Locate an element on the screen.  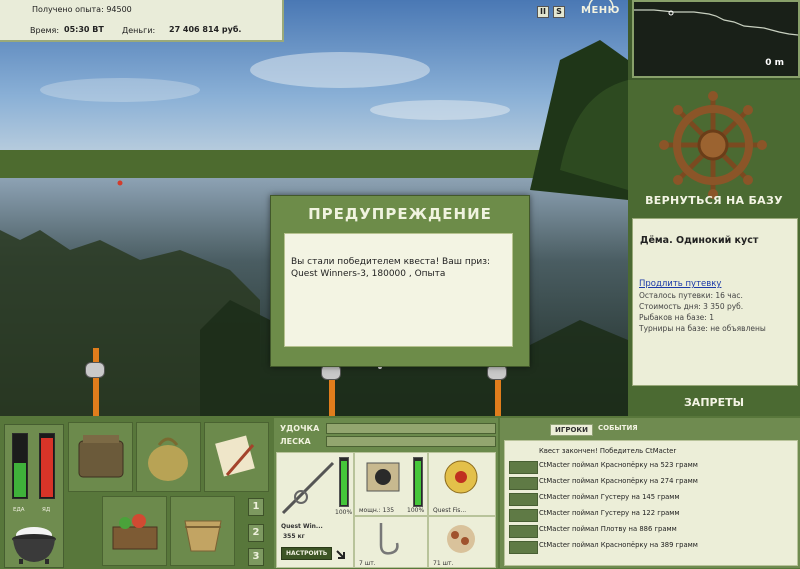
arrow-down-right-icon is located at coordinates (340, 554).